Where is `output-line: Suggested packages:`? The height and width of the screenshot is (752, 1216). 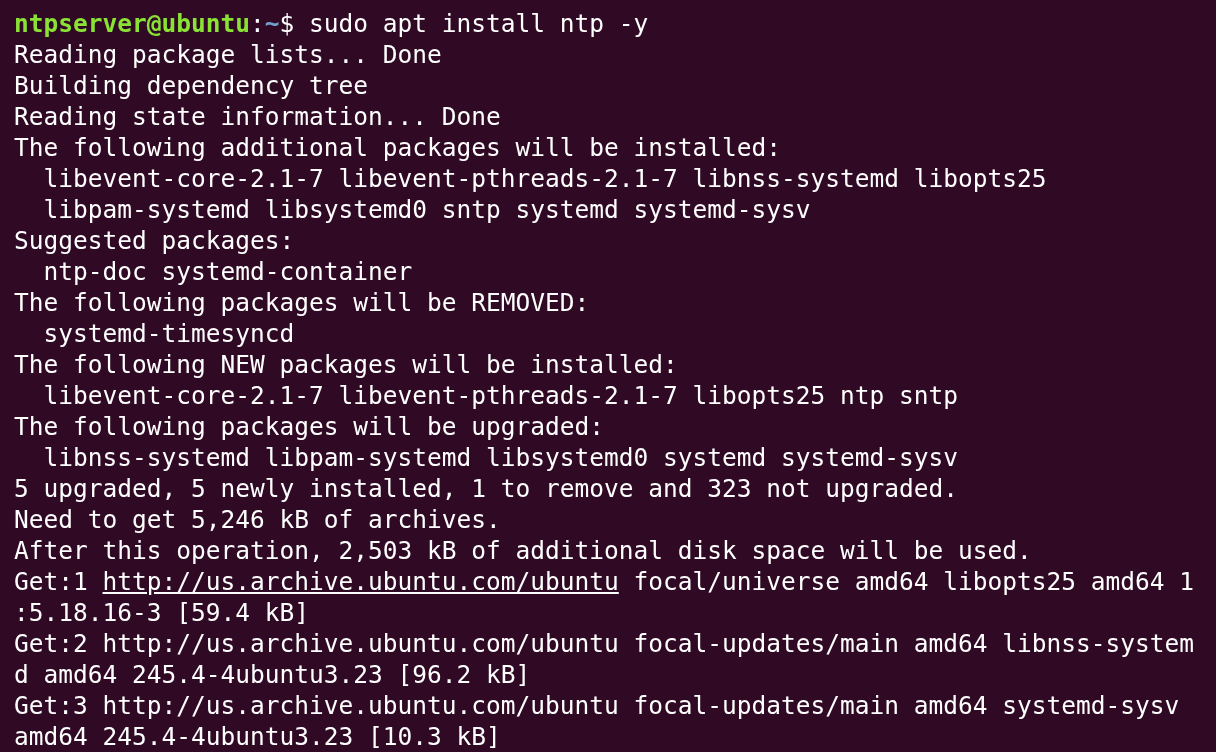 output-line: Suggested packages: is located at coordinates (155, 240).